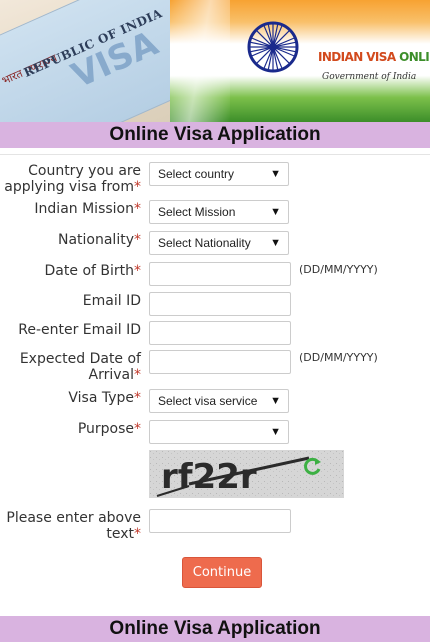 This screenshot has height=644, width=430. What do you see at coordinates (313, 466) in the screenshot?
I see `refresh-icon` at bounding box center [313, 466].